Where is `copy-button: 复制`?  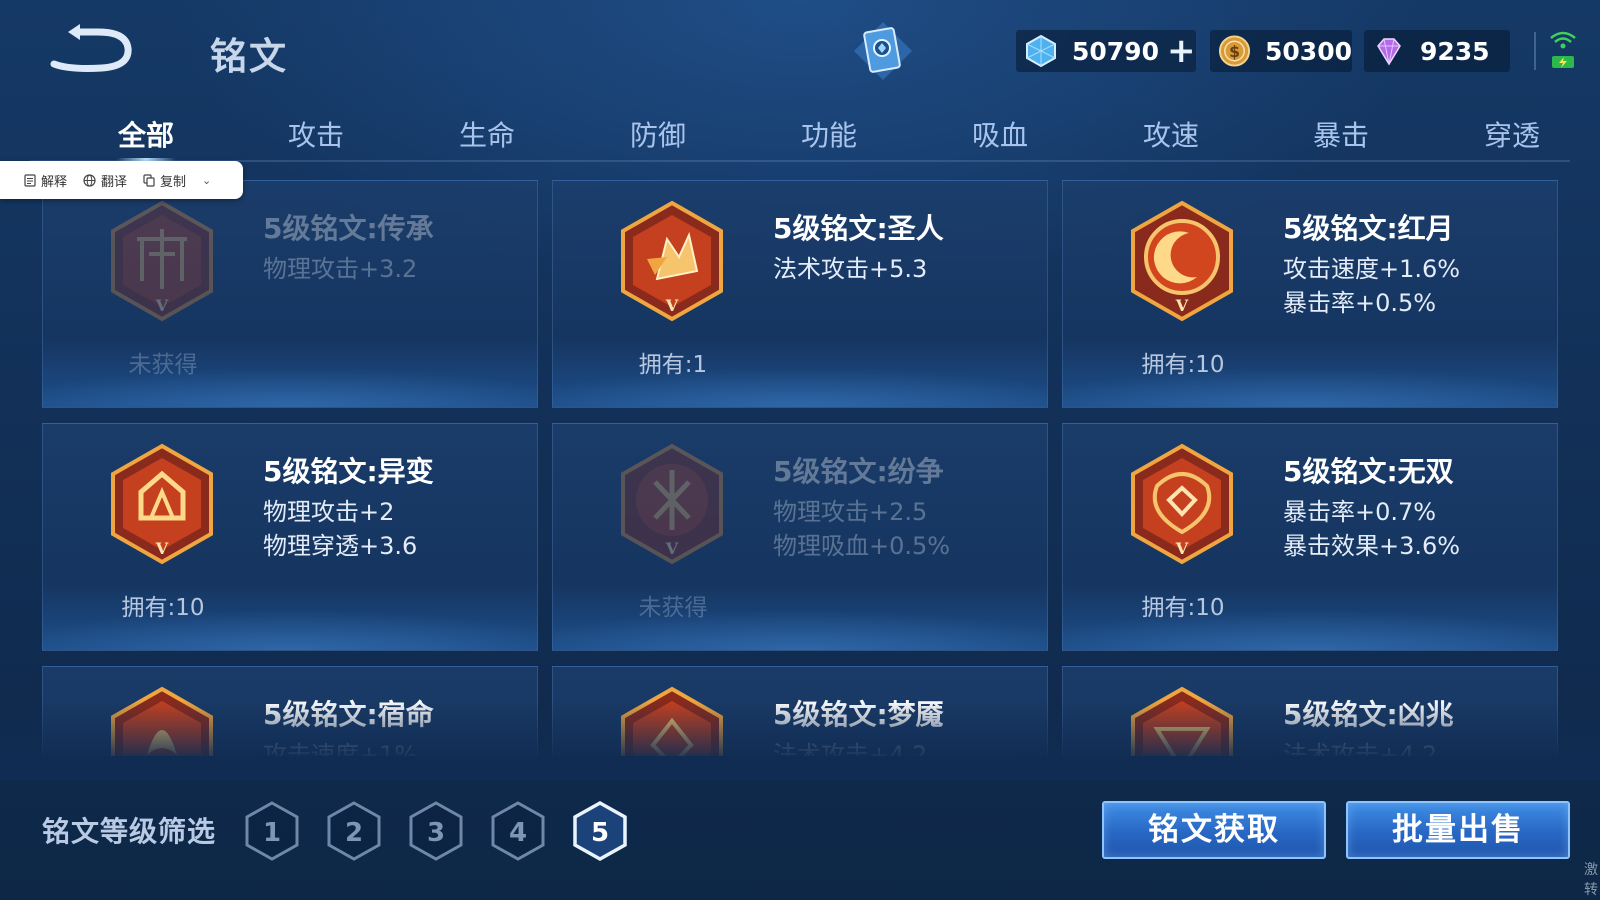
copy-button: 复制 is located at coordinates (164, 180).